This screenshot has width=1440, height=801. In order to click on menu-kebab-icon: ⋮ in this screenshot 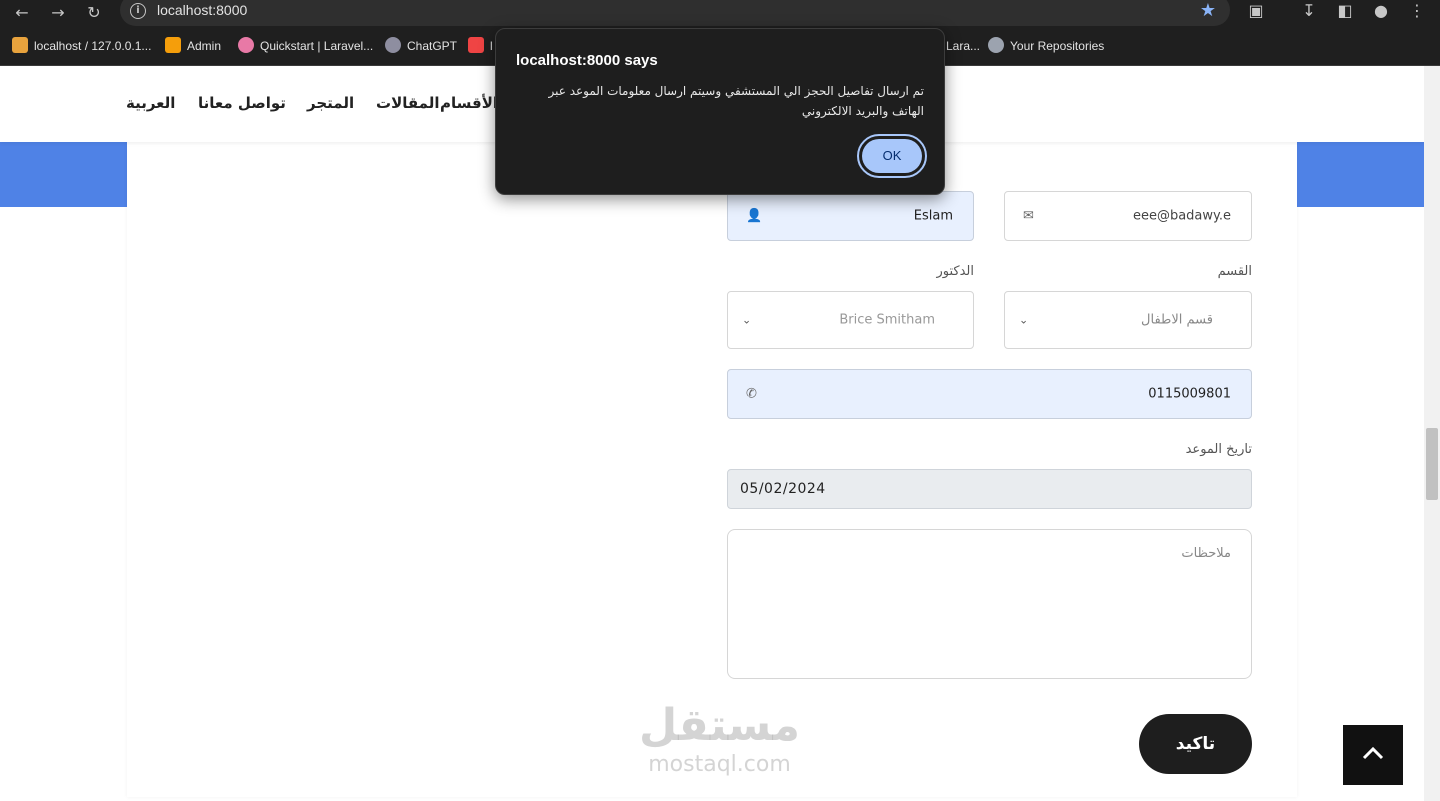, I will do `click(1417, 11)`.